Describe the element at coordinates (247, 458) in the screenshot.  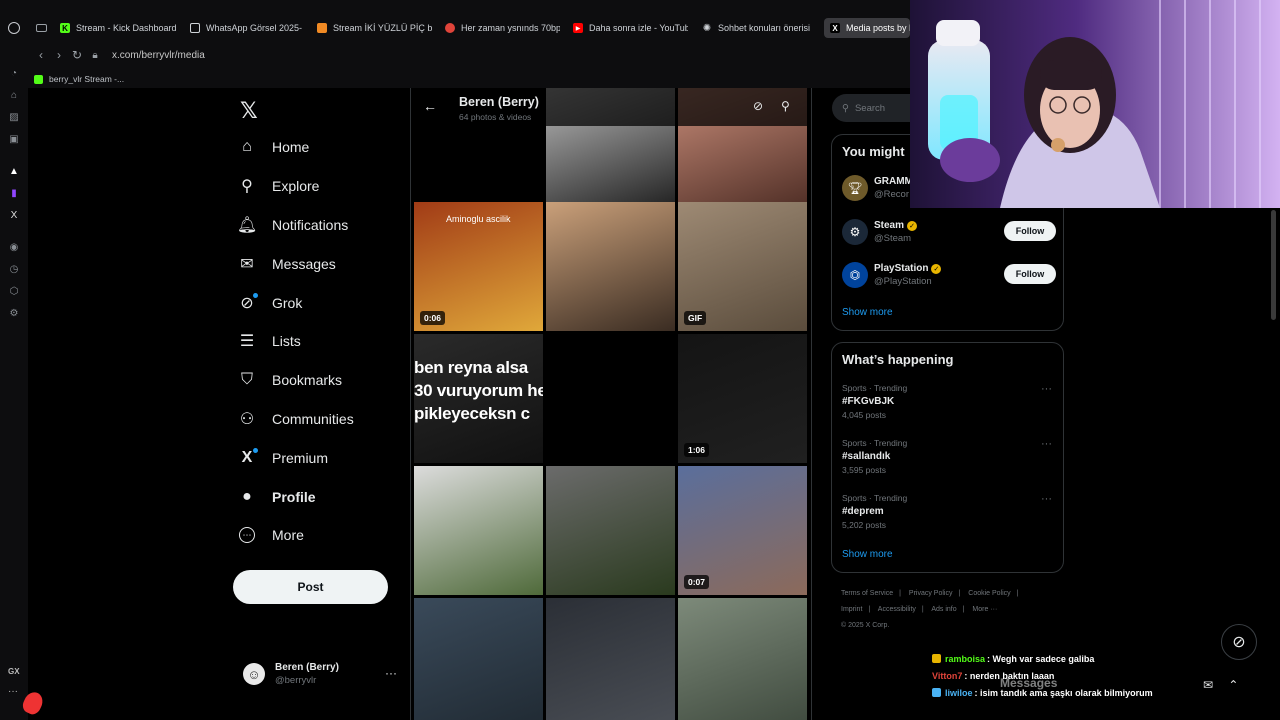
I see `x-icon: X` at that location.